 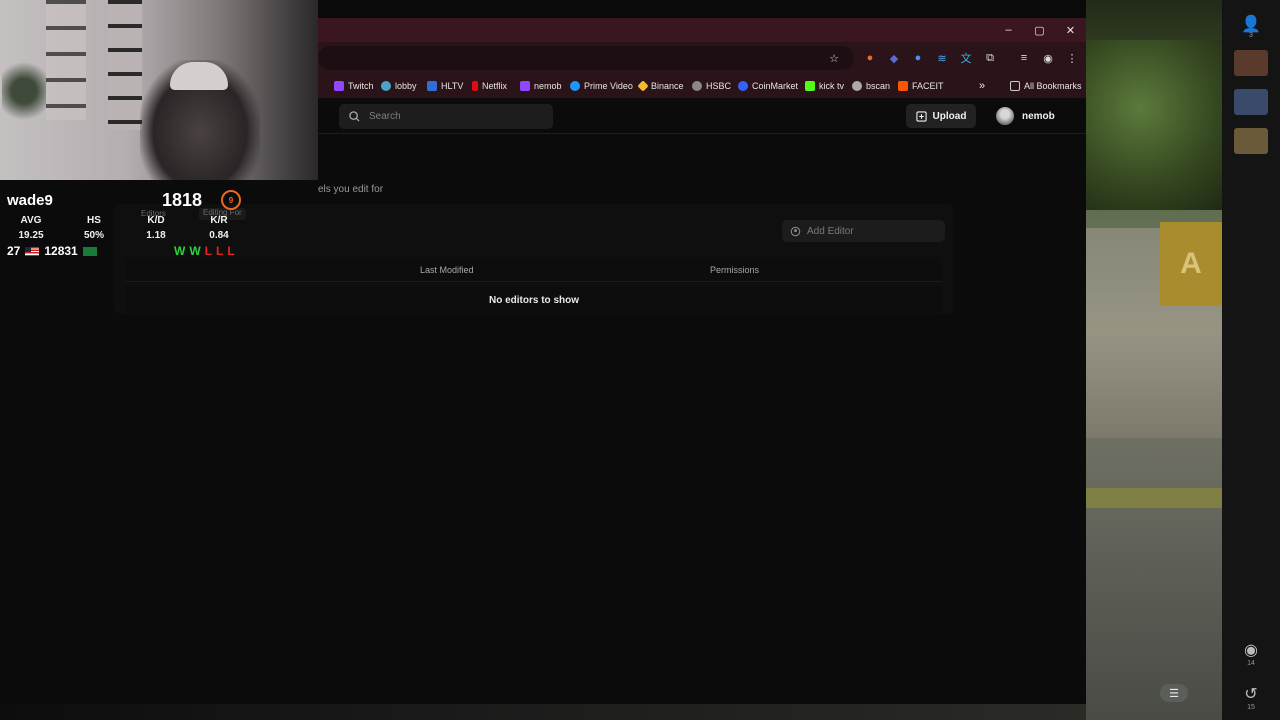 I want to click on us-flag-icon, so click(x=32, y=251).